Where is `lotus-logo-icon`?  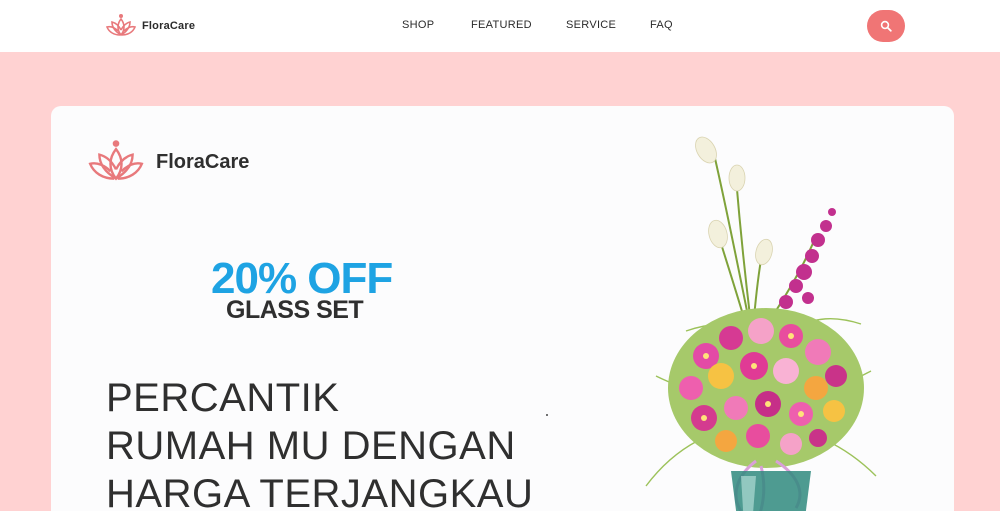 lotus-logo-icon is located at coordinates (116, 160).